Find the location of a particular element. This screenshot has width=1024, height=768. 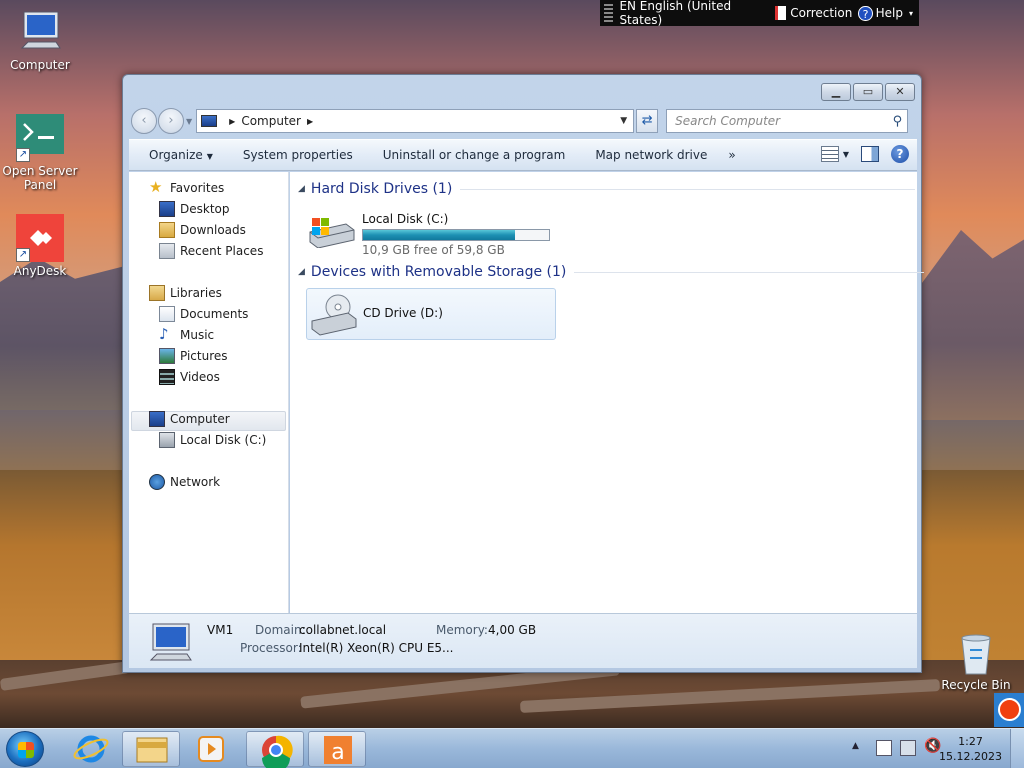

map-network-drive-button: Map network drive is located at coordinates (651, 155).